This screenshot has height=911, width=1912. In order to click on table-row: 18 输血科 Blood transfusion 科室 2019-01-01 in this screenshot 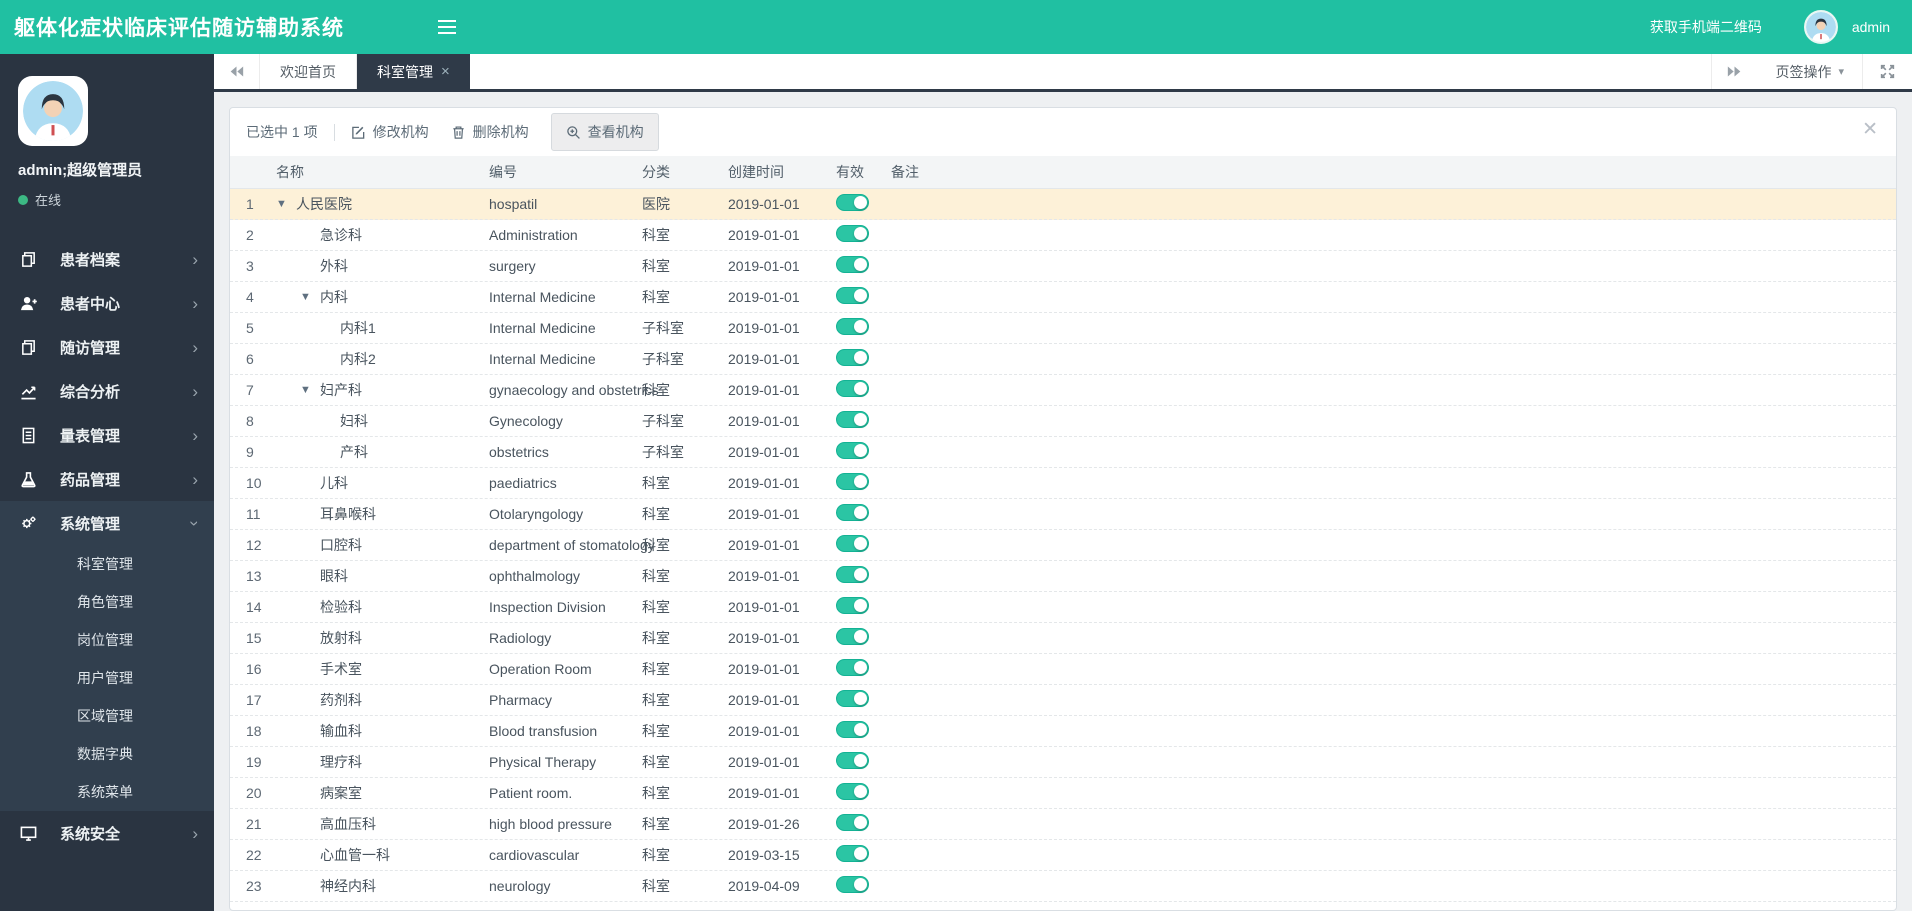, I will do `click(1063, 731)`.